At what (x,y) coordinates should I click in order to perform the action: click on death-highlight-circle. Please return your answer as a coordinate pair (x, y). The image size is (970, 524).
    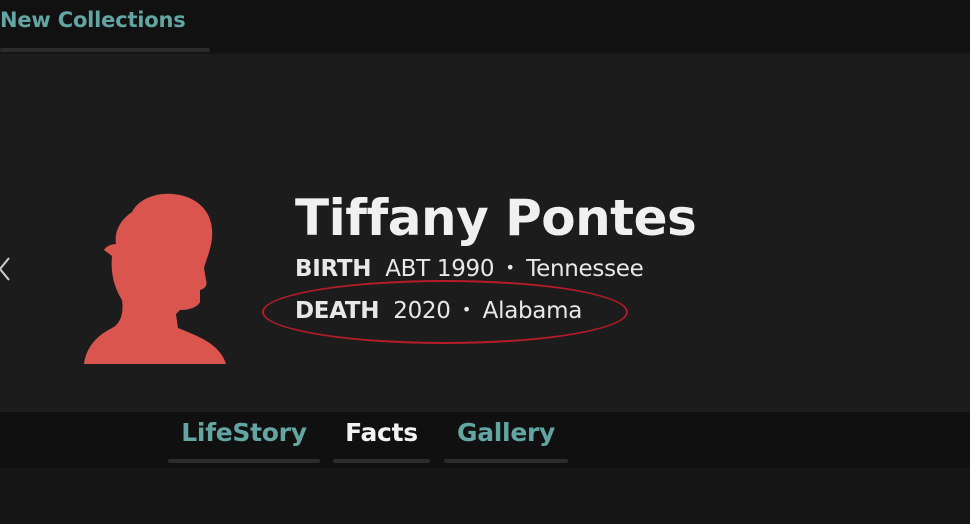
    Looking at the image, I should click on (445, 312).